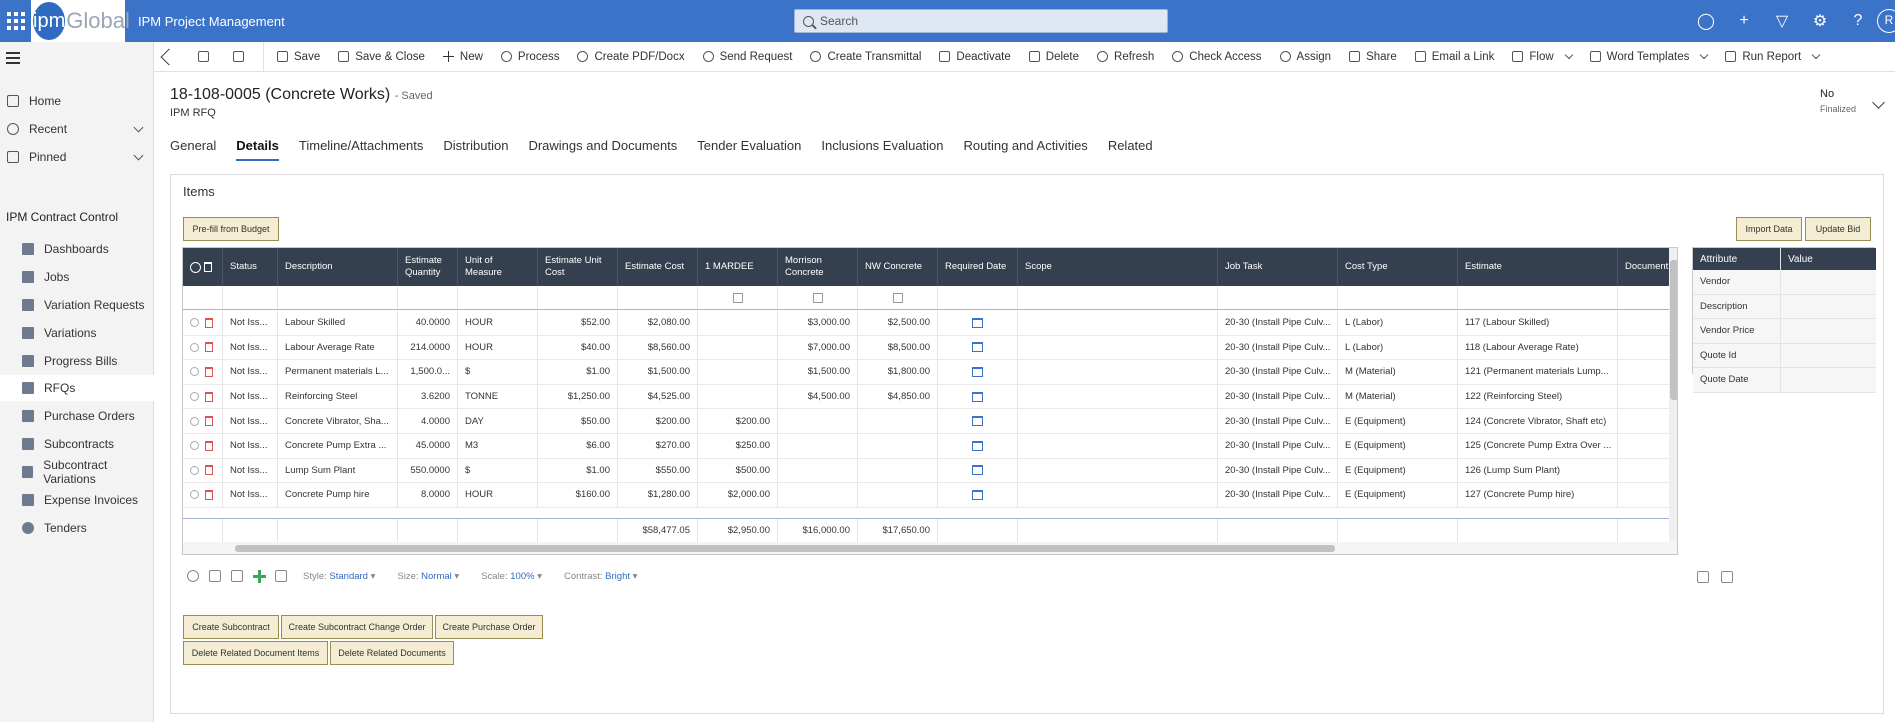 The height and width of the screenshot is (722, 1895). Describe the element at coordinates (602, 148) in the screenshot. I see `tab-drawings: Drawings and Documents` at that location.